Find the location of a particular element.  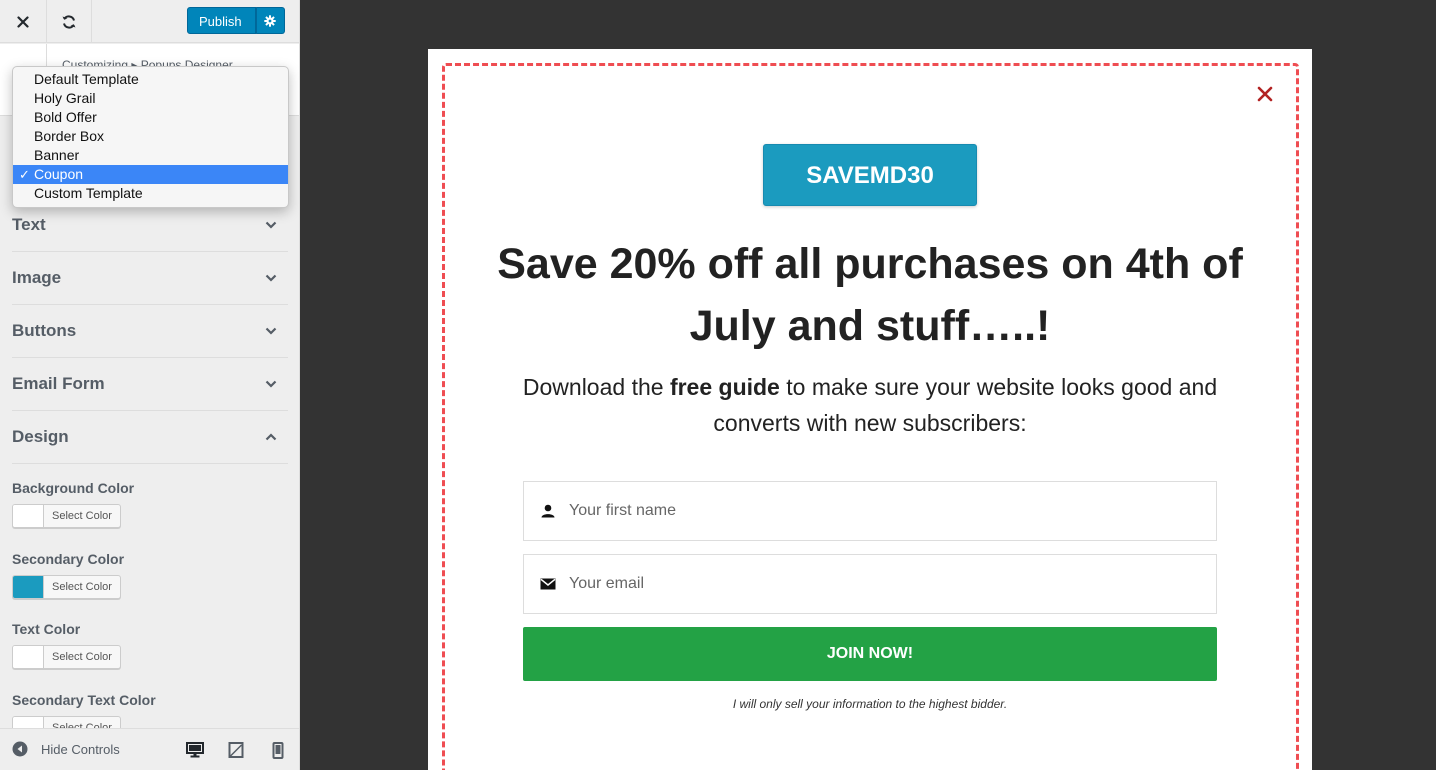

secondary-color-picker: Select Color is located at coordinates (66, 587).